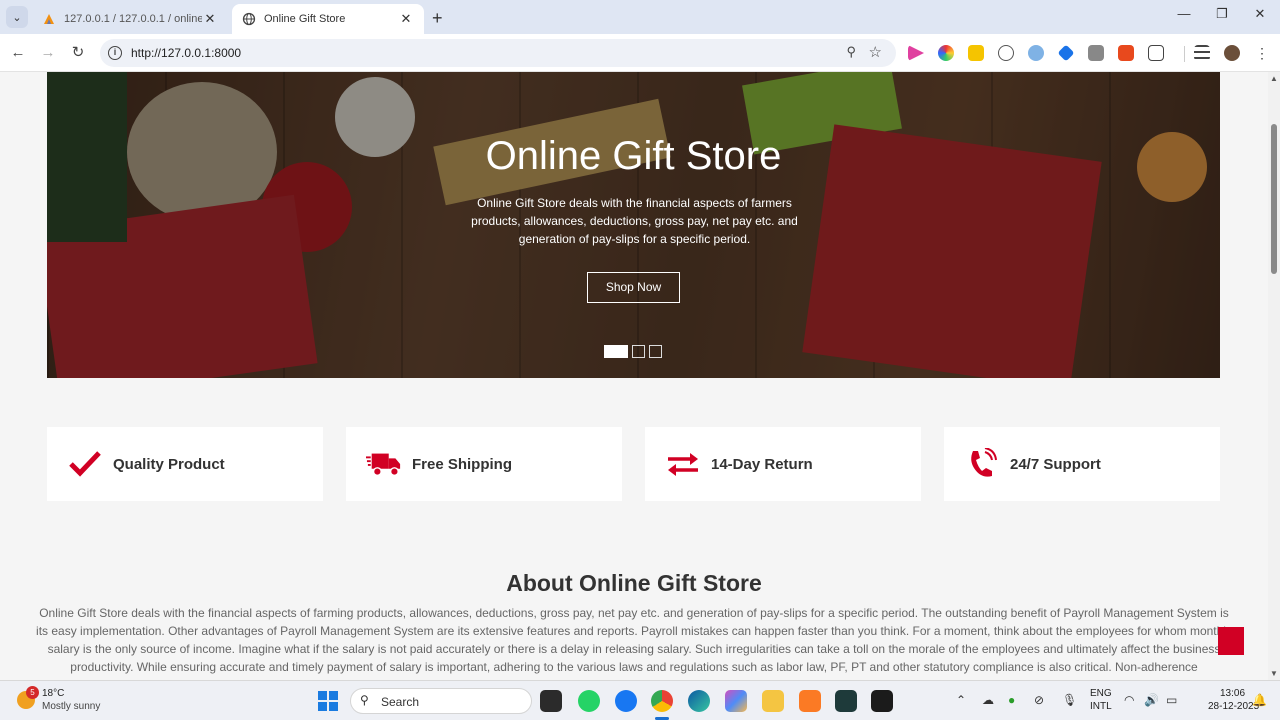 The image size is (1280, 720). I want to click on scroll-up-arrow-icon: ▲, so click(1274, 78).